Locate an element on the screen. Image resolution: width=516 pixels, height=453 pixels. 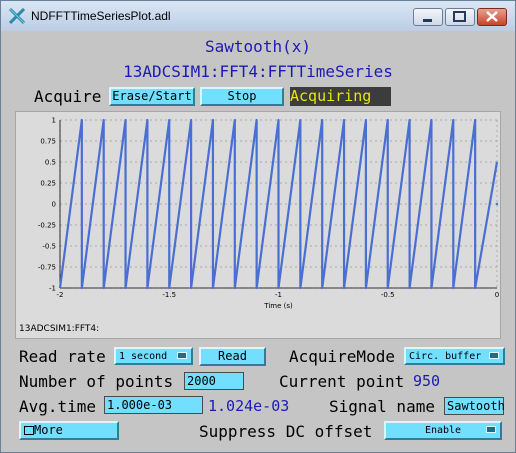
read-rate-menu: 1 second is located at coordinates (153, 356).